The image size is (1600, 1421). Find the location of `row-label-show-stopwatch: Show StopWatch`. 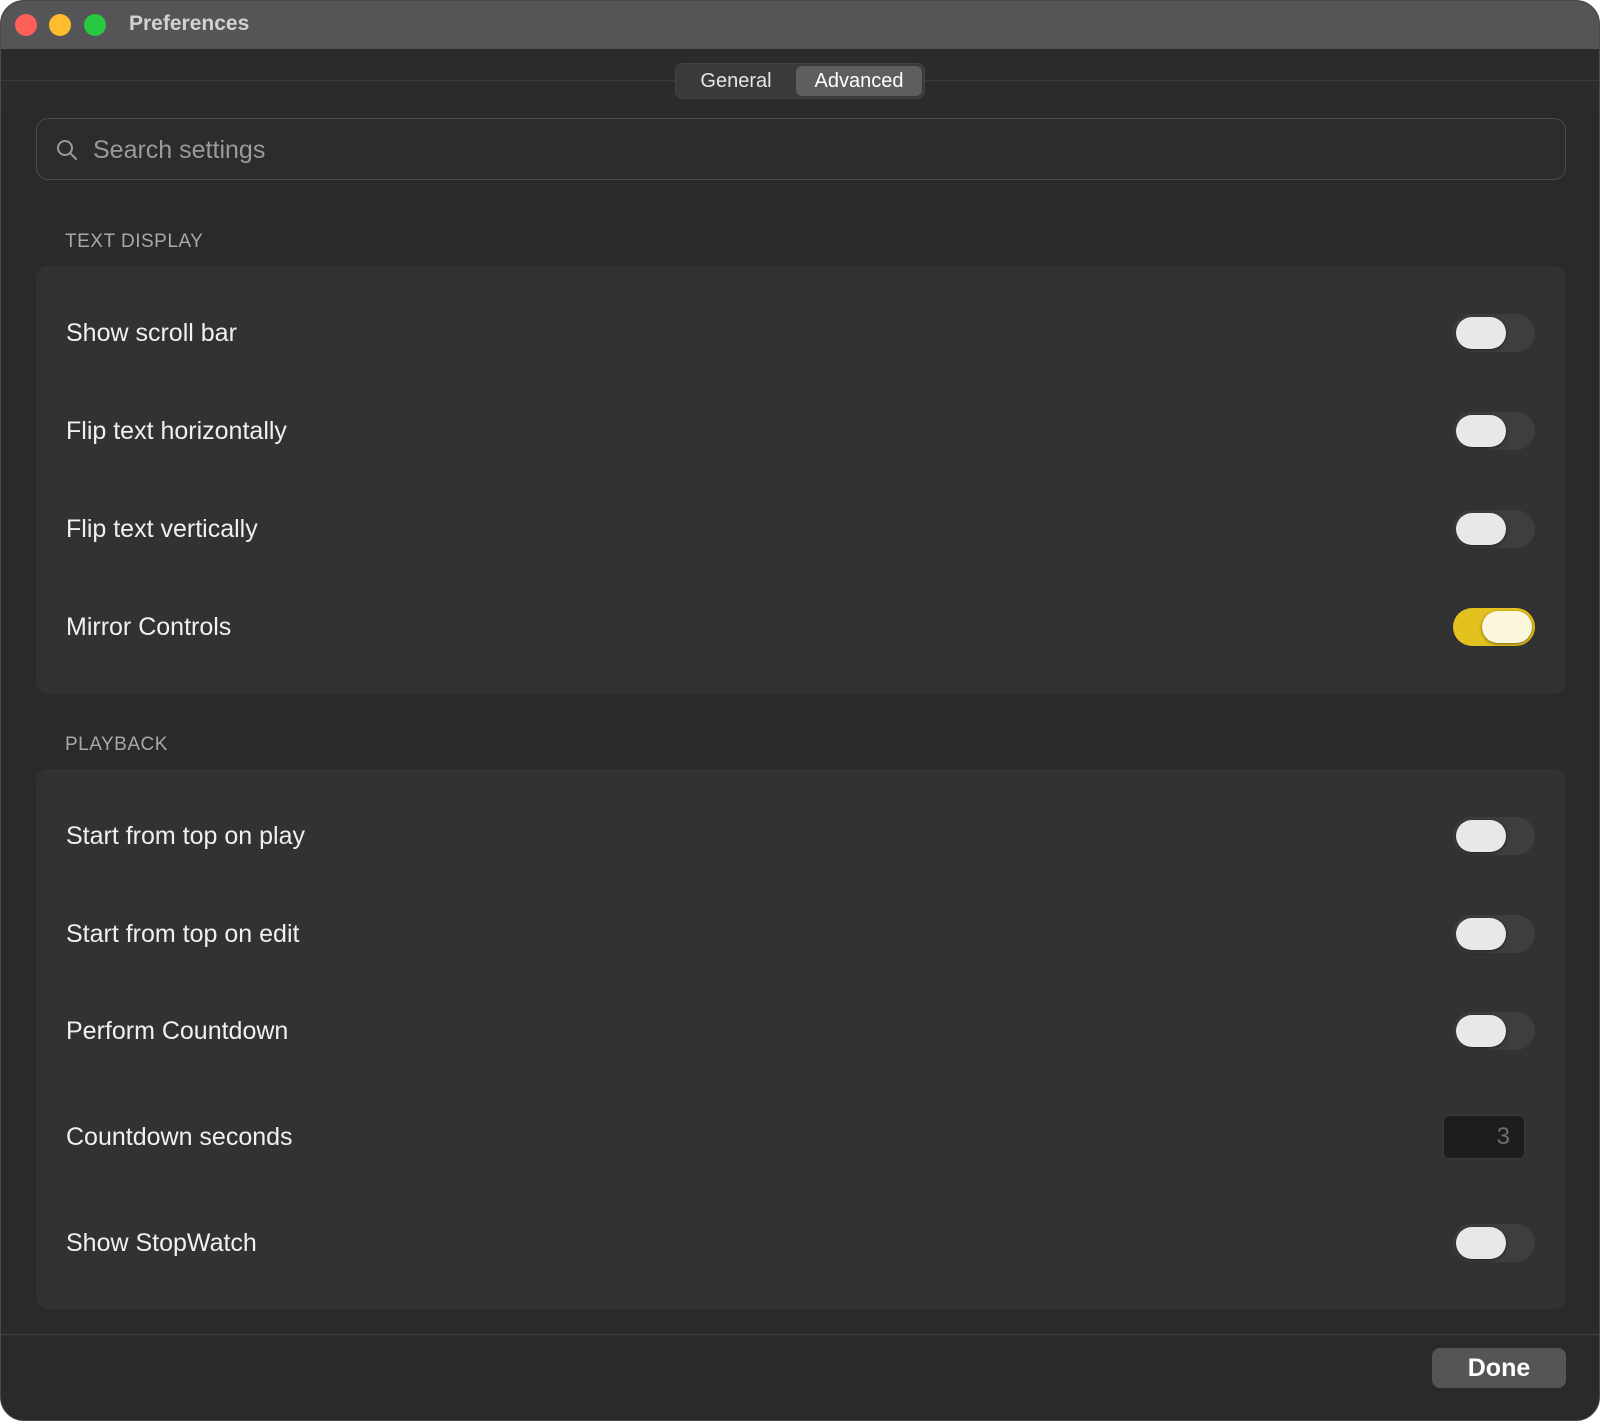

row-label-show-stopwatch: Show StopWatch is located at coordinates (161, 1243).